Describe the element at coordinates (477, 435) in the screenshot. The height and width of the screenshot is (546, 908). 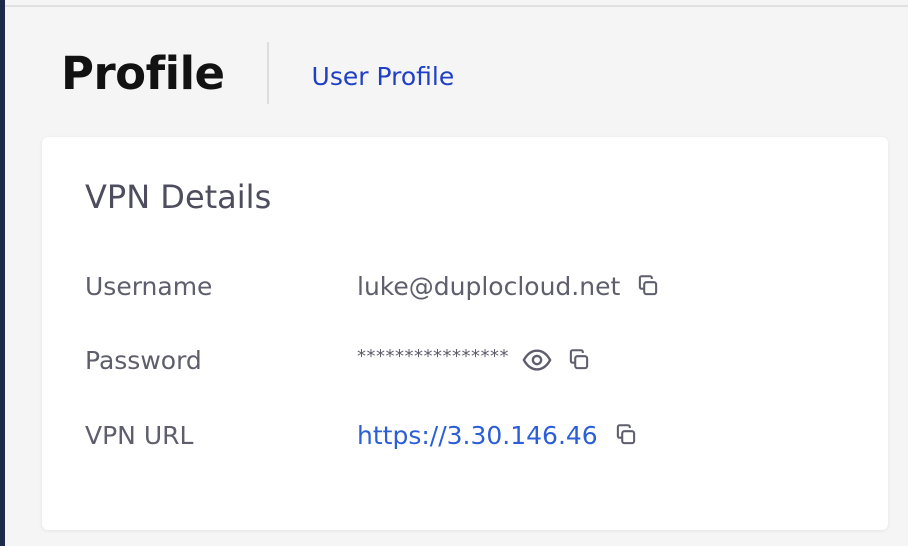
I see `vpn-url-link: https://3.30.146.46` at that location.